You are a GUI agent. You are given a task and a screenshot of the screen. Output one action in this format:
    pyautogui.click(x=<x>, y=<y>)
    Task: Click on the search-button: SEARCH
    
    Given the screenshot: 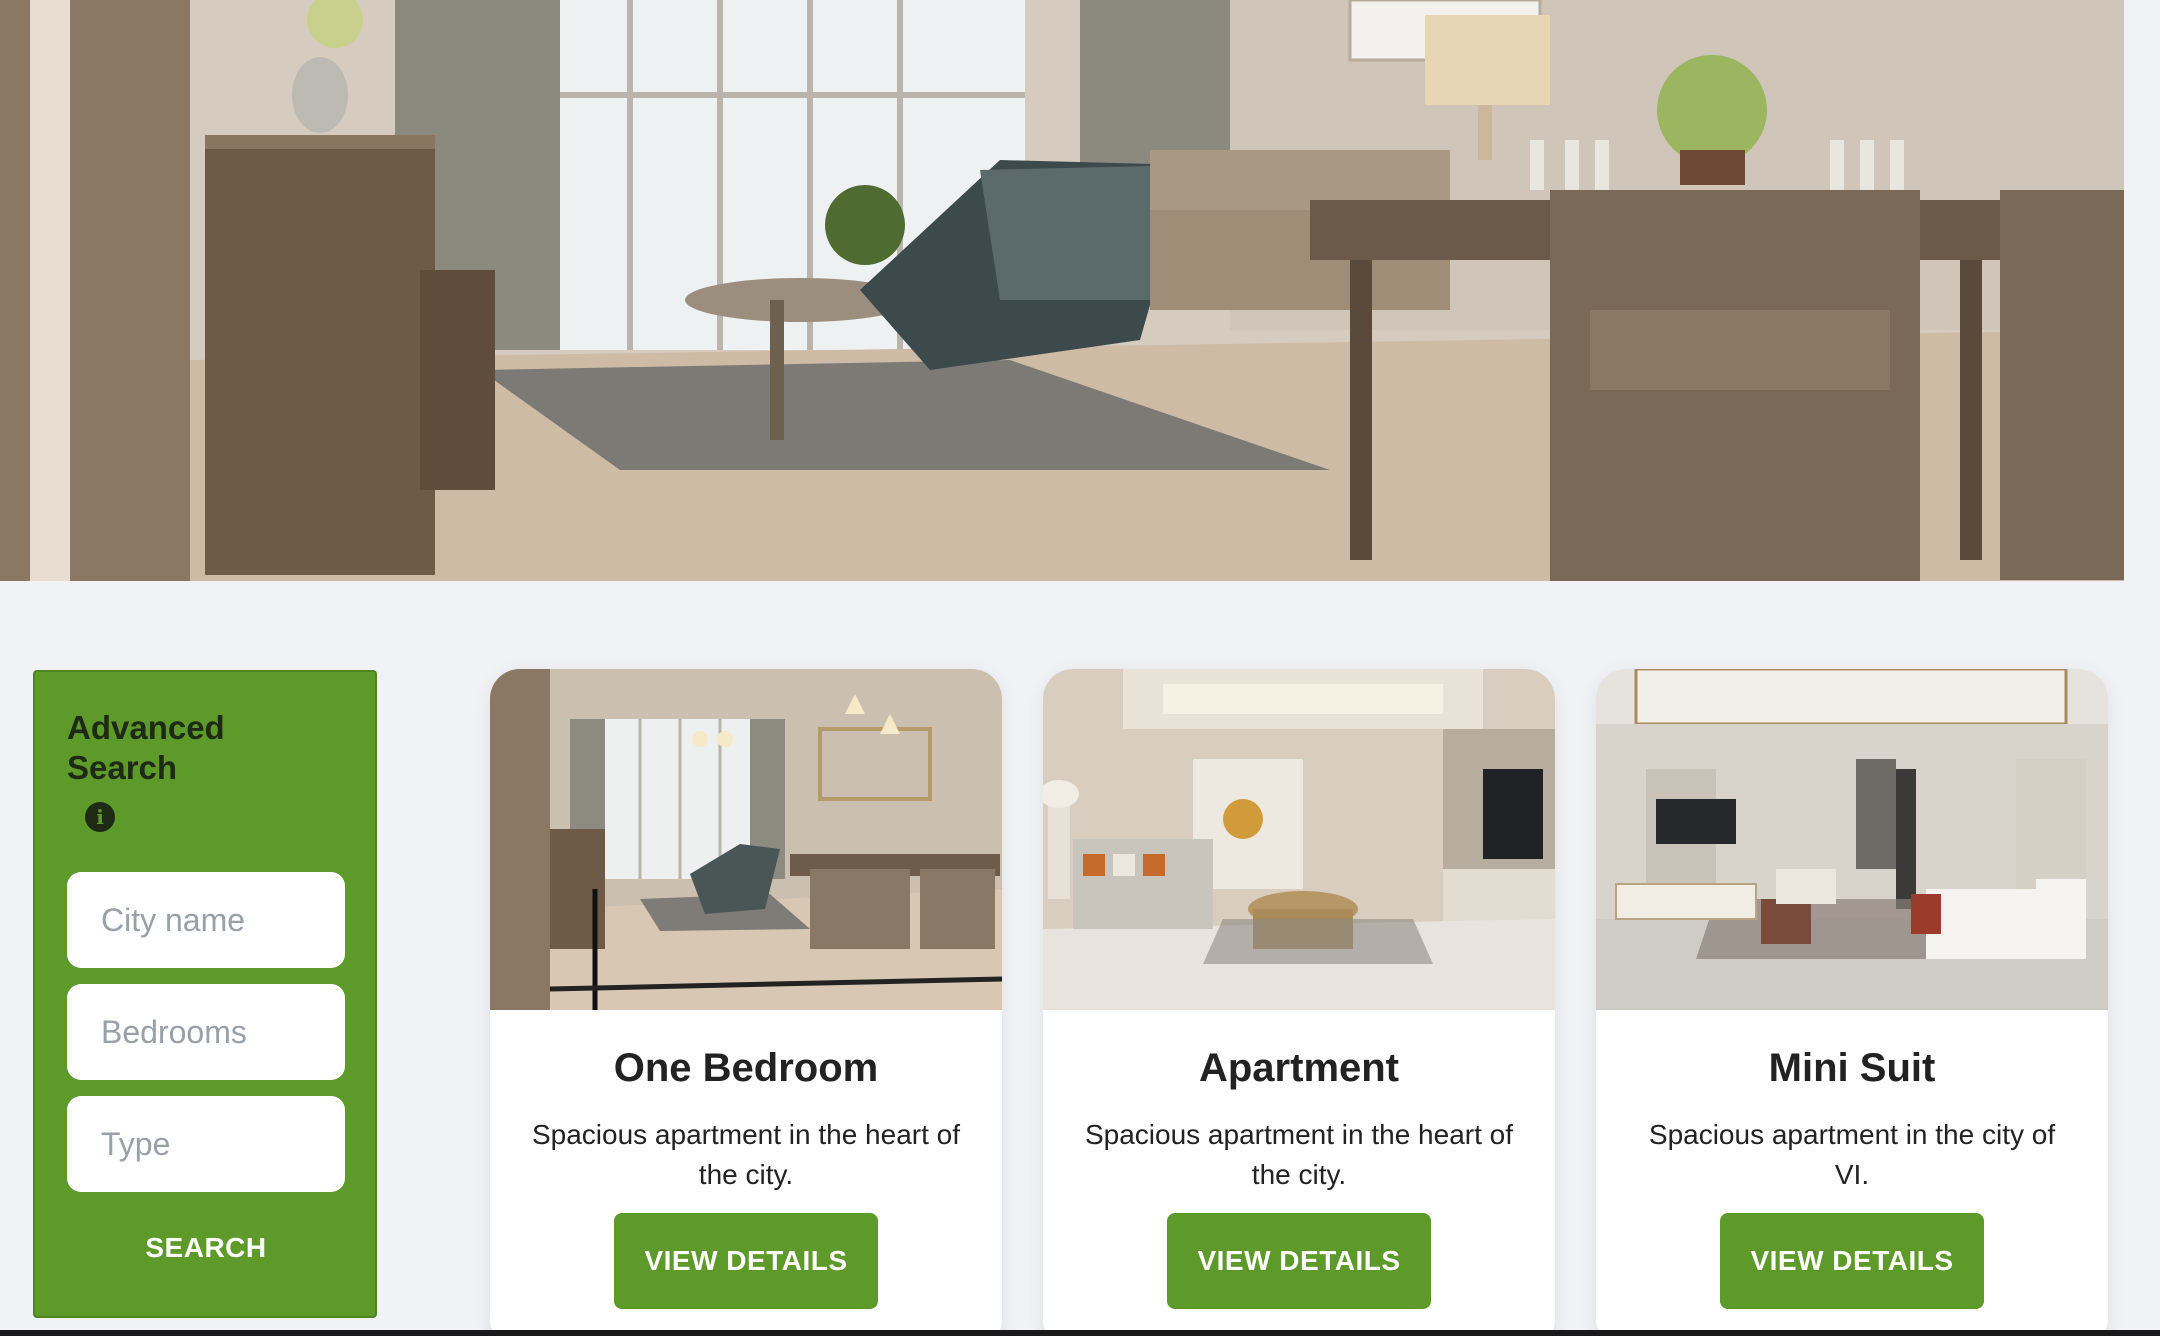 What is the action you would take?
    pyautogui.click(x=206, y=1248)
    